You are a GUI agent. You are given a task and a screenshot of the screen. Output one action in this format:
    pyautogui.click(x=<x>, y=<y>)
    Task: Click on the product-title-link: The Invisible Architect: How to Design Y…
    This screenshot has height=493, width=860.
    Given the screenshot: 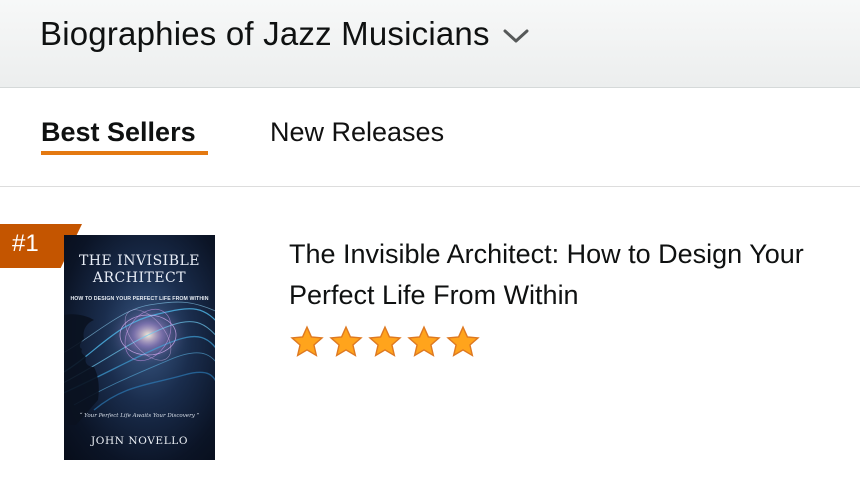 What is the action you would take?
    pyautogui.click(x=564, y=275)
    